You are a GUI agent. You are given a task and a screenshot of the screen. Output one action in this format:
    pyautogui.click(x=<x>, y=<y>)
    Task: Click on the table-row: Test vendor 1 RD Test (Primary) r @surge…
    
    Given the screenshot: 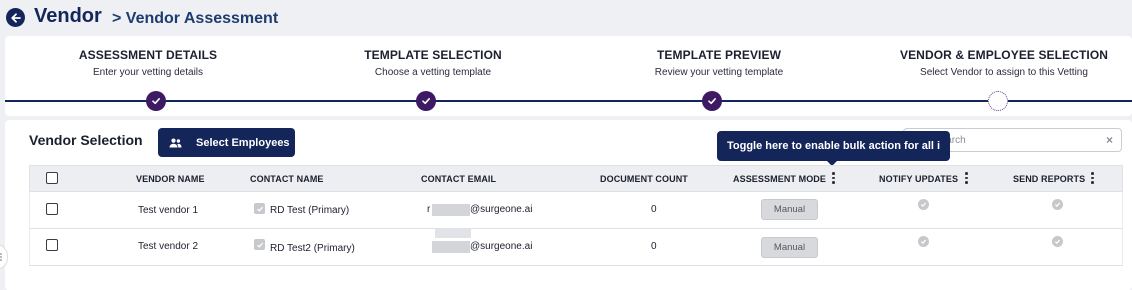 What is the action you would take?
    pyautogui.click(x=576, y=210)
    